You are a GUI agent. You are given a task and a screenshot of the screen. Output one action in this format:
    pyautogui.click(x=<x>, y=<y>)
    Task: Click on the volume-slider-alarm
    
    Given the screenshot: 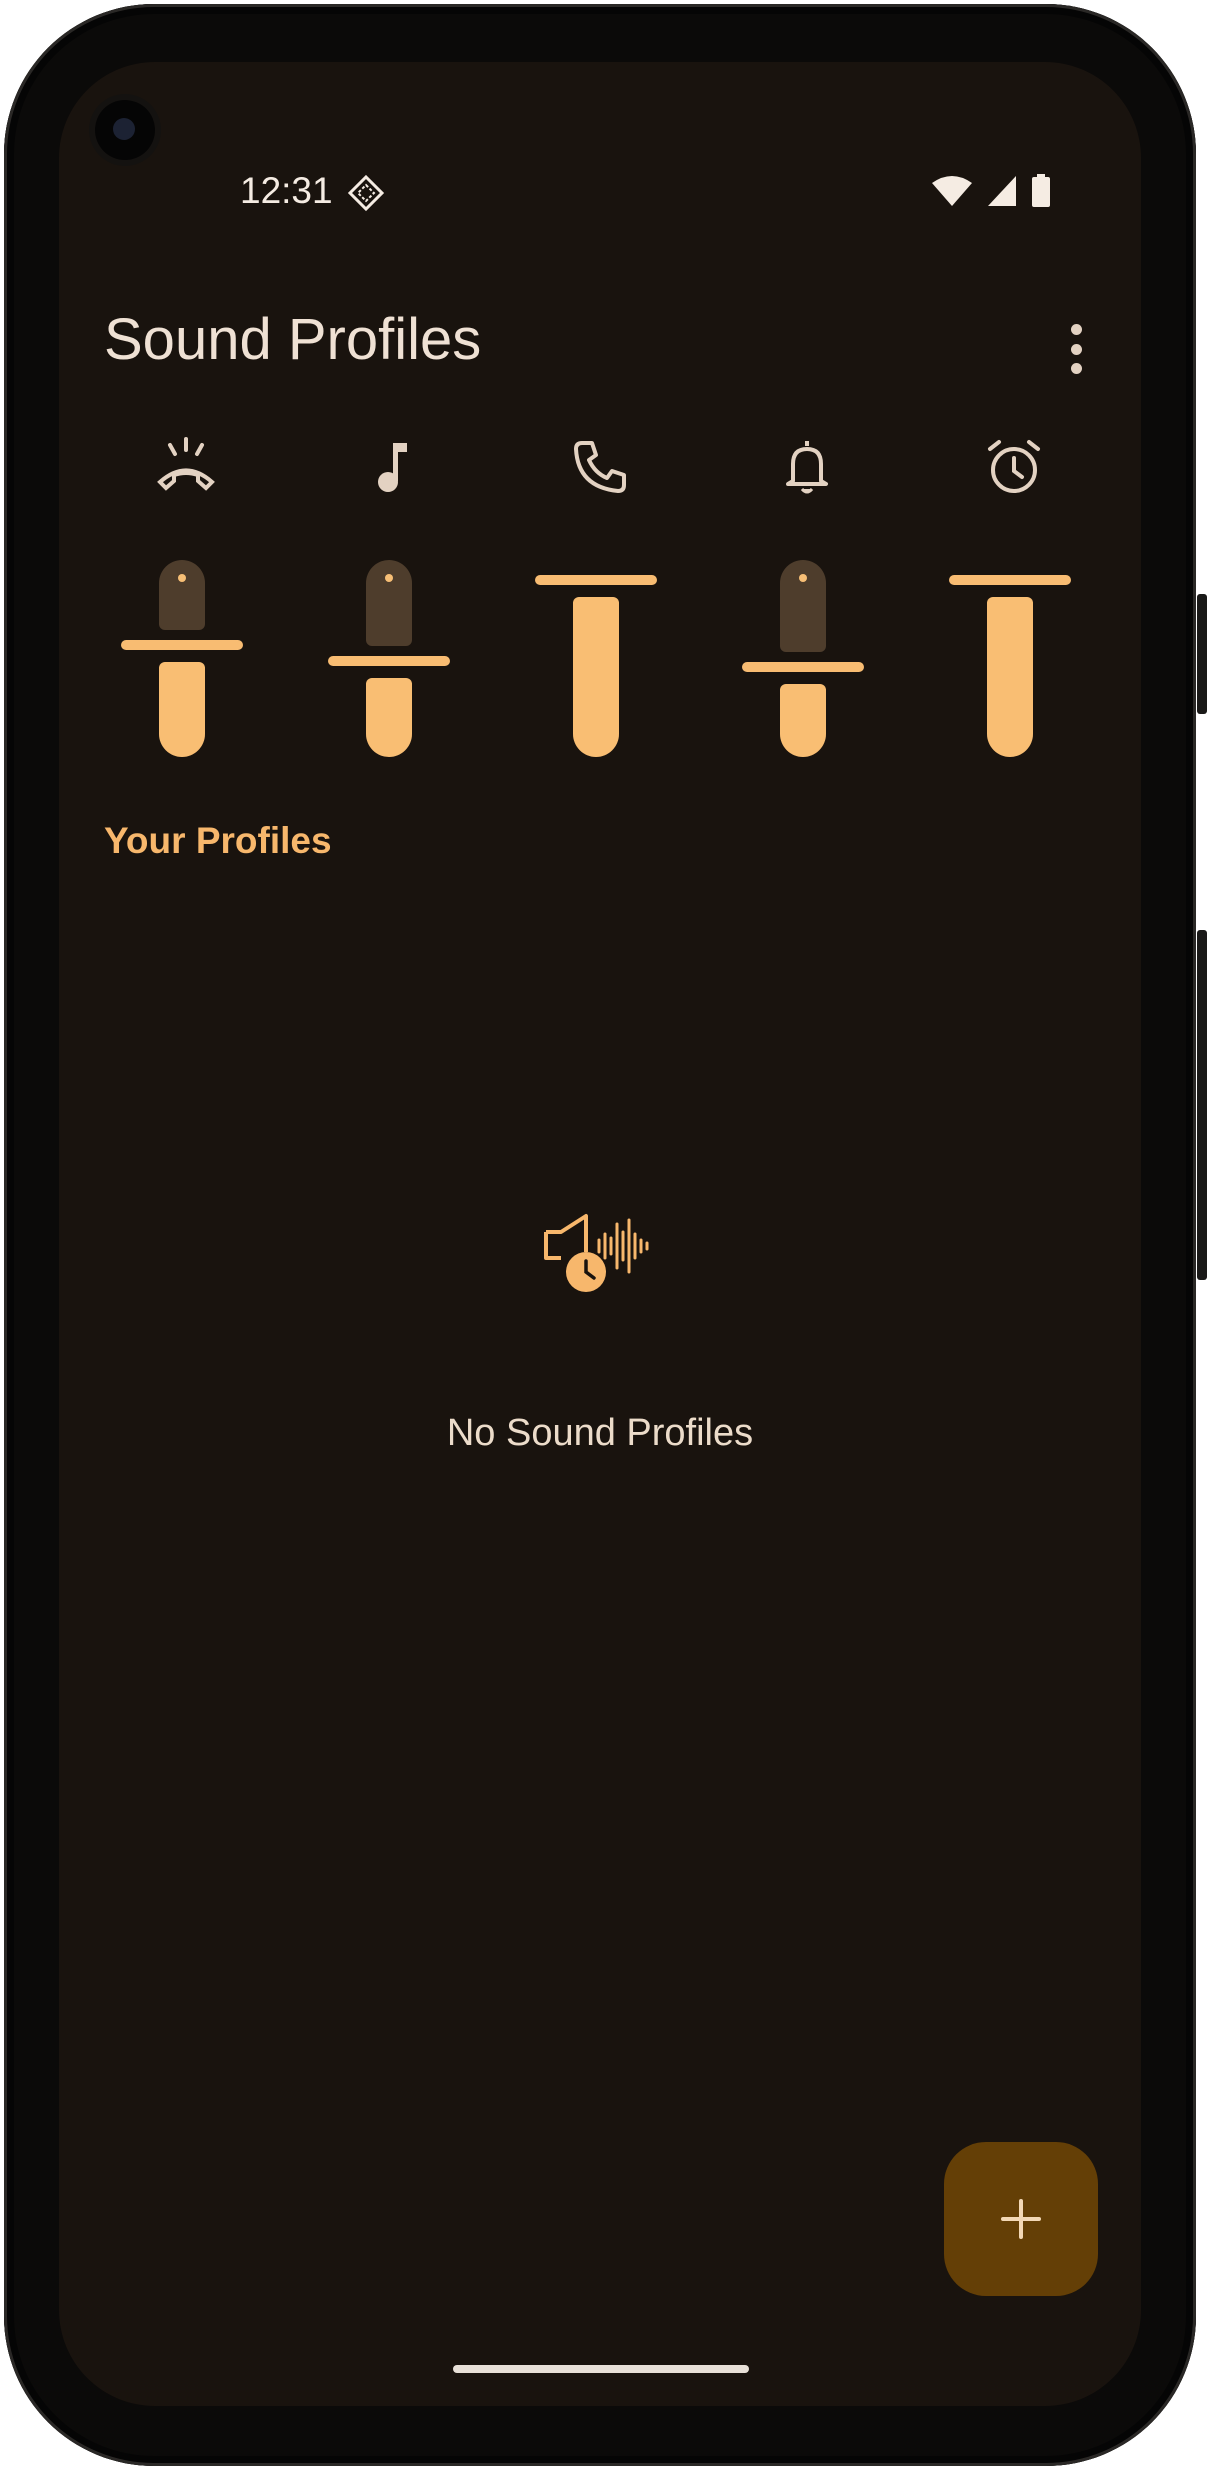 What is the action you would take?
    pyautogui.click(x=1014, y=602)
    